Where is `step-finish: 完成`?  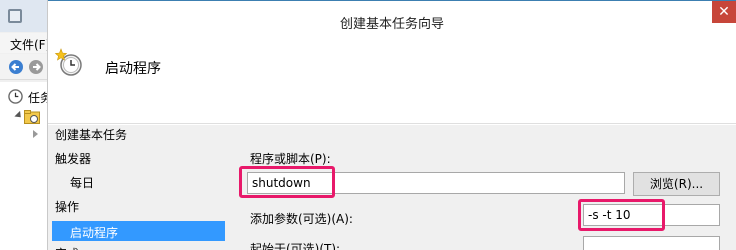 step-finish: 完成 is located at coordinates (67, 247).